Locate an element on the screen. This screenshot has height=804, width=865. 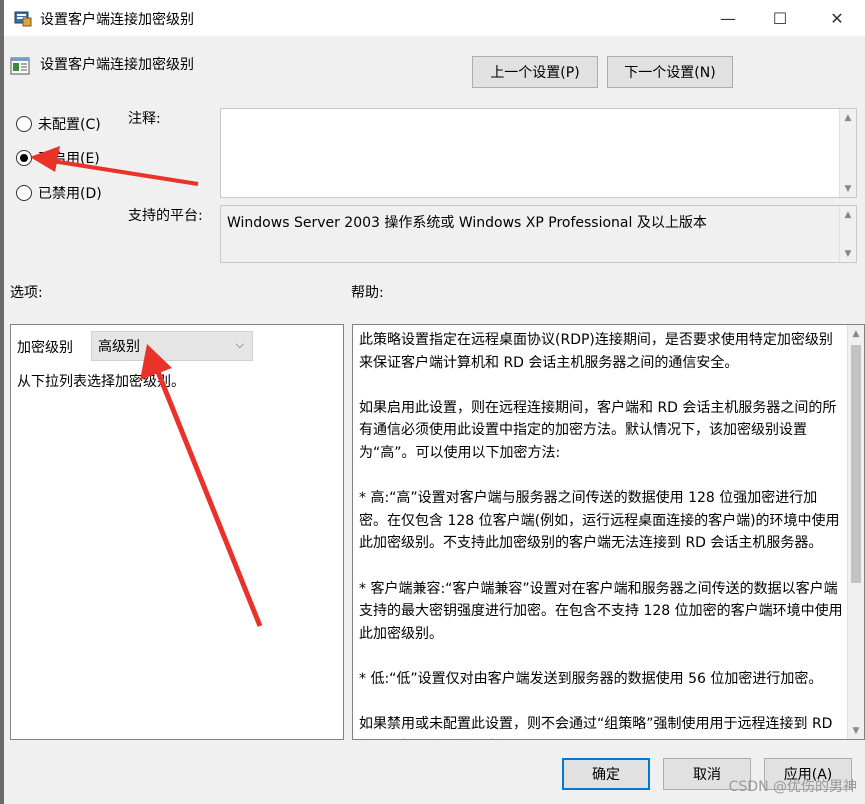
scrollbar-thumb is located at coordinates (856, 464).